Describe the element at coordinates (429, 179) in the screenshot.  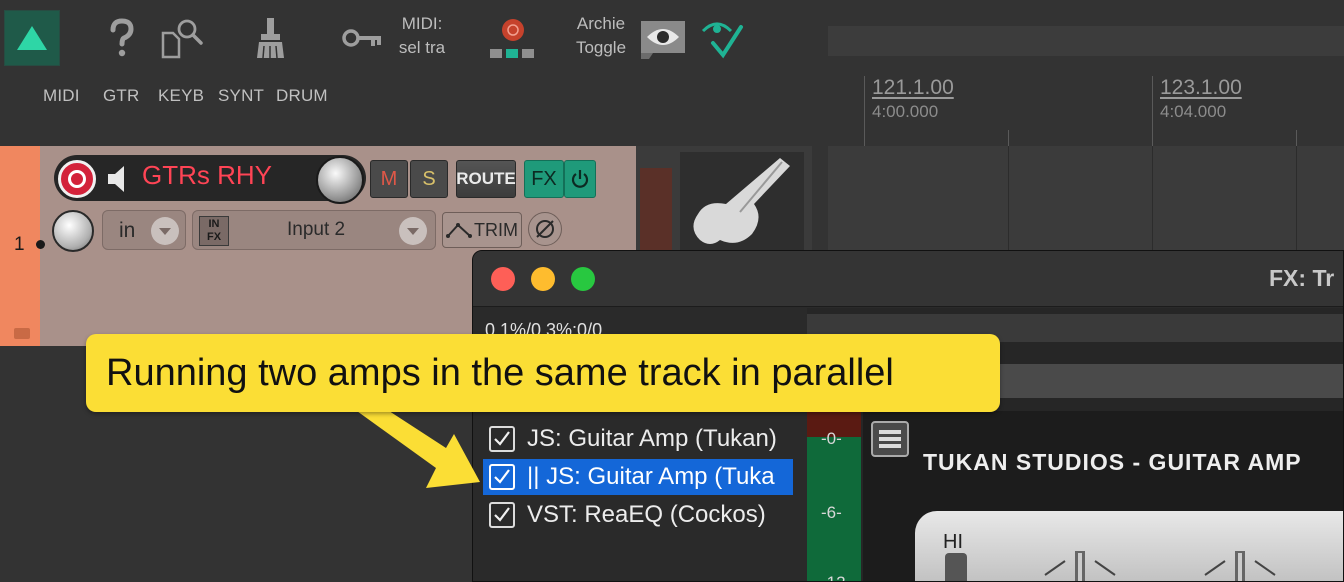
I see `solo-button: S` at that location.